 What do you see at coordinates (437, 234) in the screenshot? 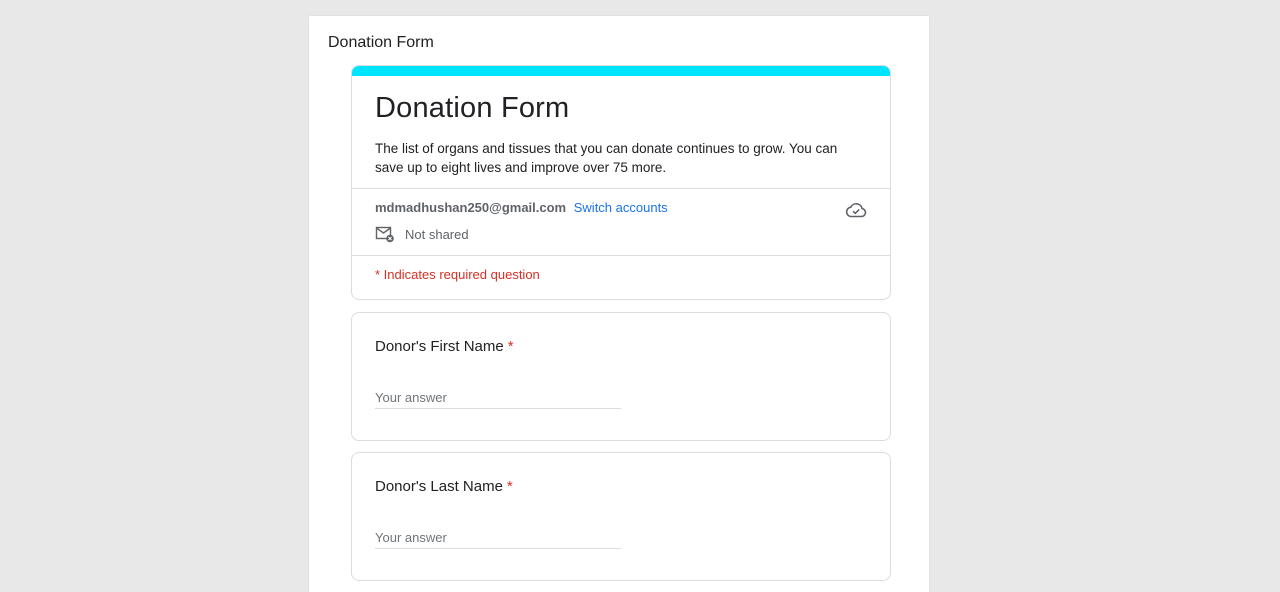
I see `shared-status: Not shared` at bounding box center [437, 234].